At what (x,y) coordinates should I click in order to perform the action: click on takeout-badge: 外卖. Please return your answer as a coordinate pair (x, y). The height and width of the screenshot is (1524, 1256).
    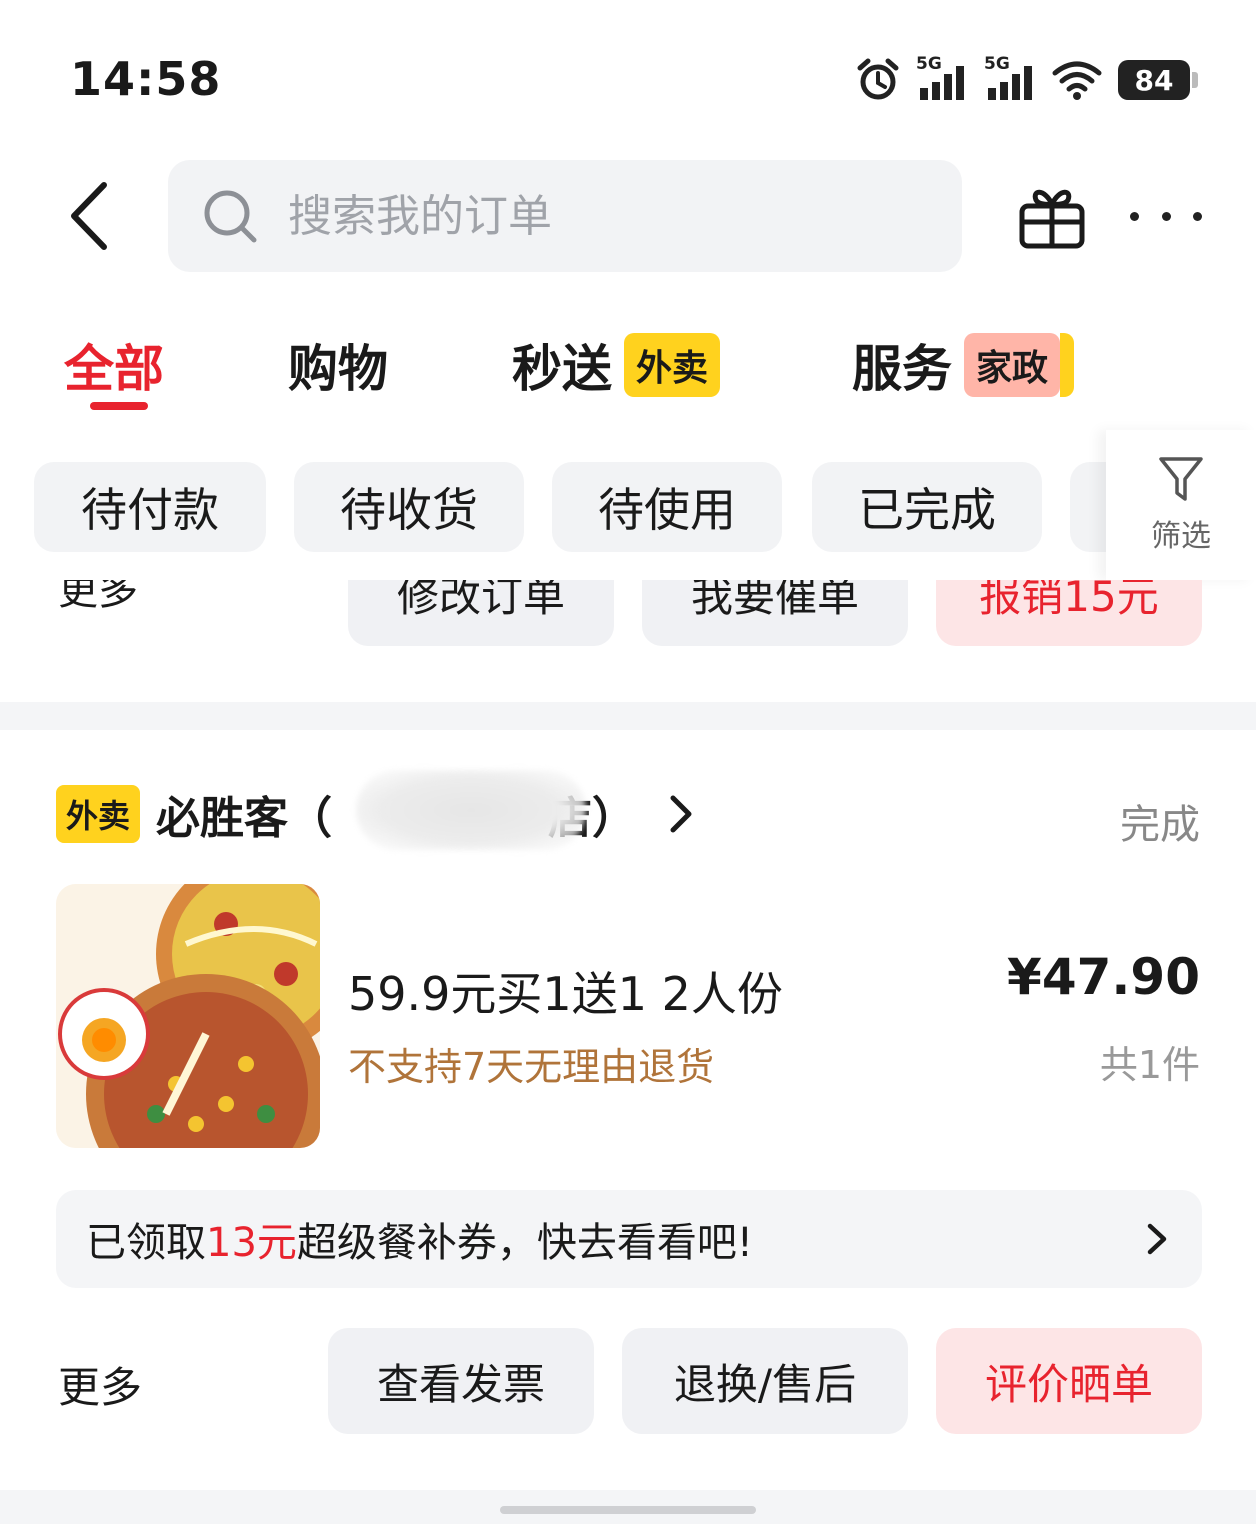
    Looking at the image, I should click on (672, 365).